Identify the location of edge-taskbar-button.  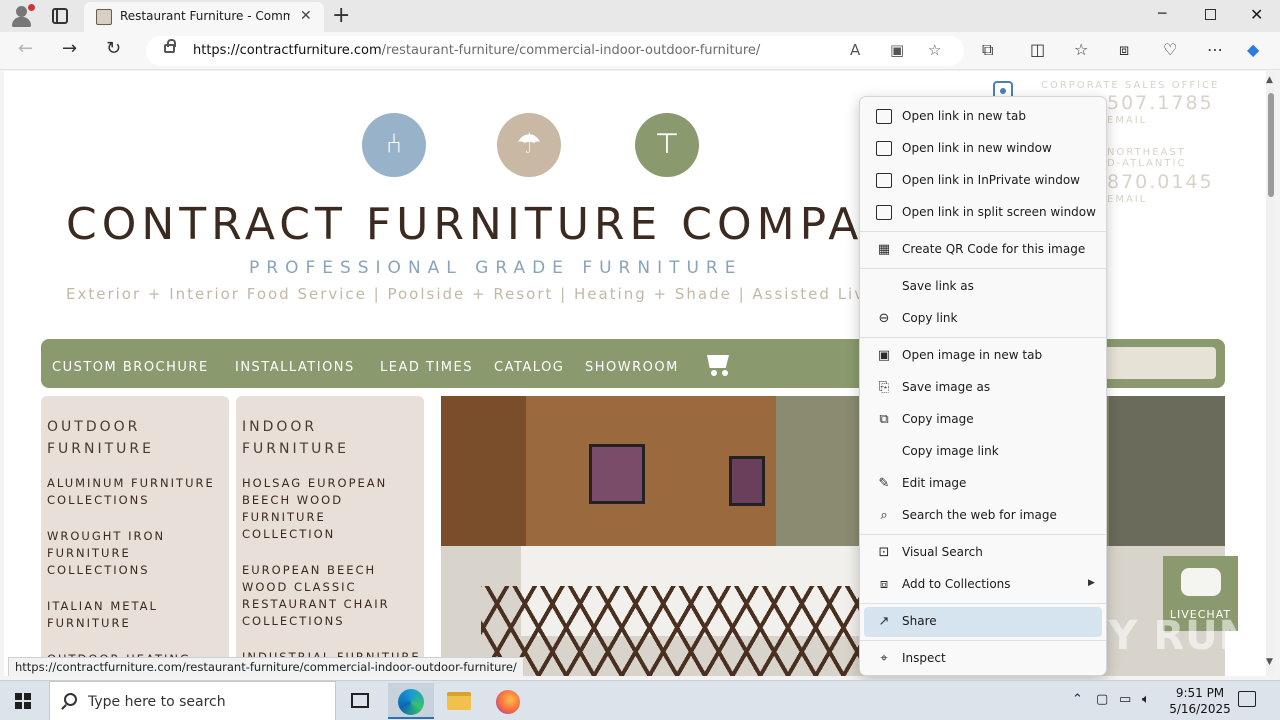
(411, 701).